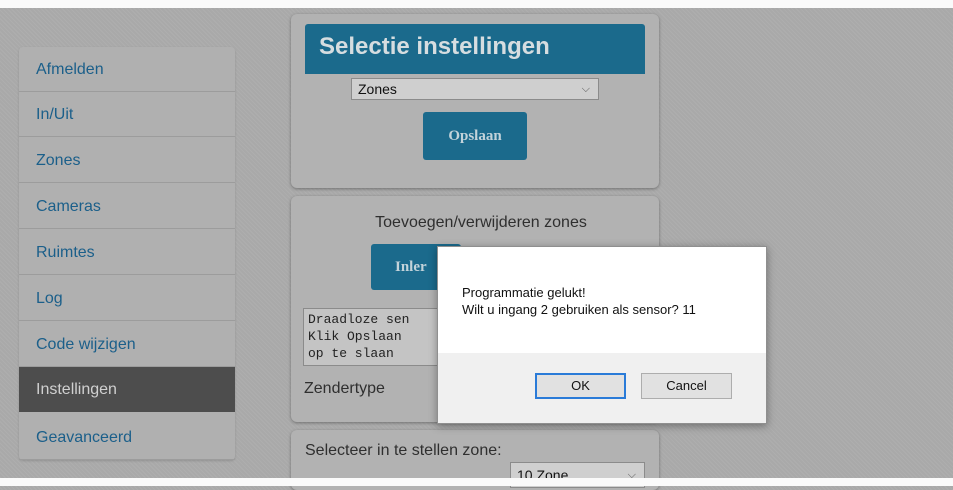  I want to click on sidebar-item-ruimtes: Ruimtes, so click(127, 252).